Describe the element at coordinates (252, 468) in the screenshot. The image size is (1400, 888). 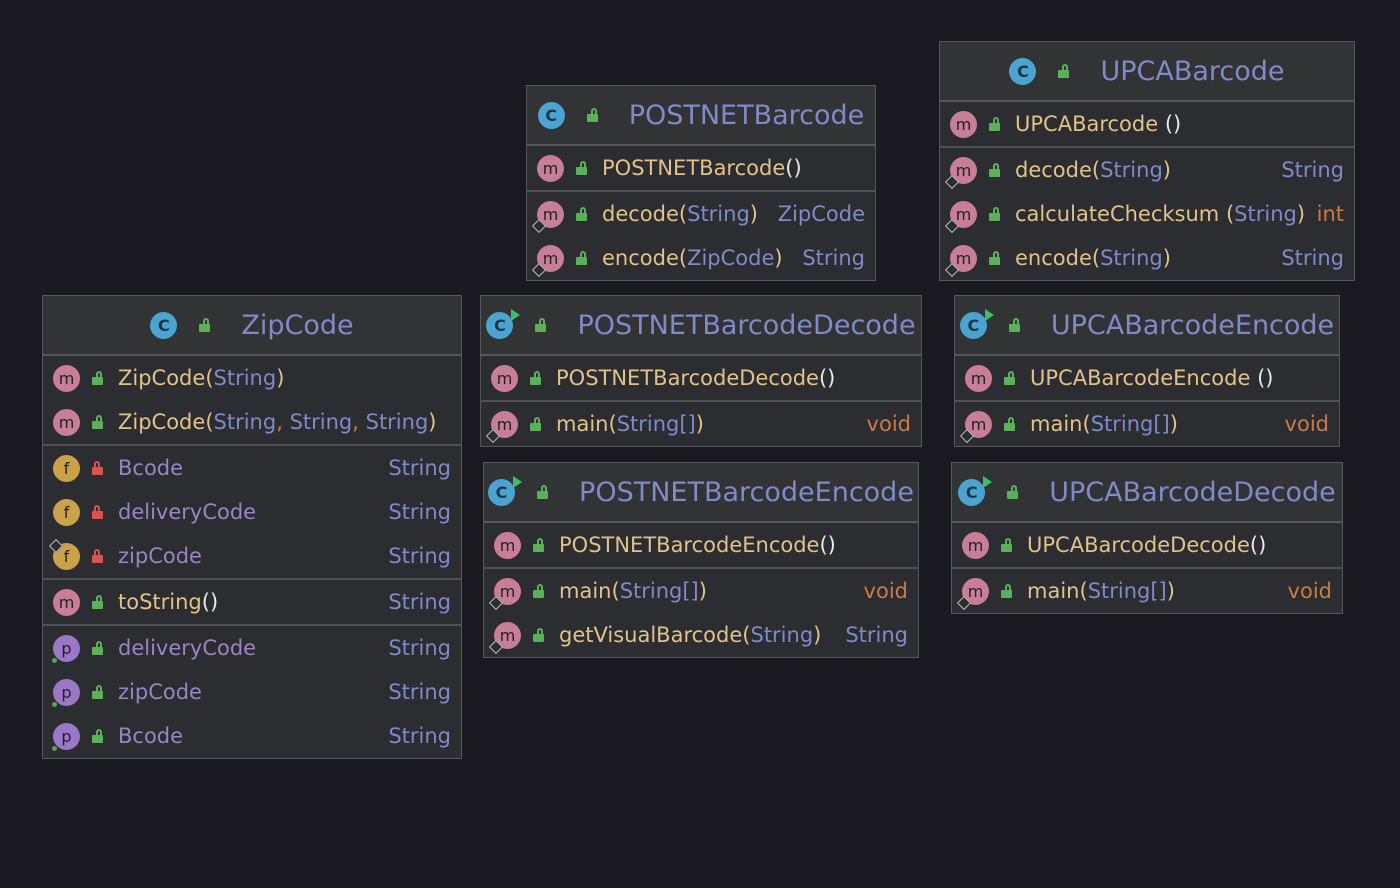
I see `field-row: f Bcode String` at that location.